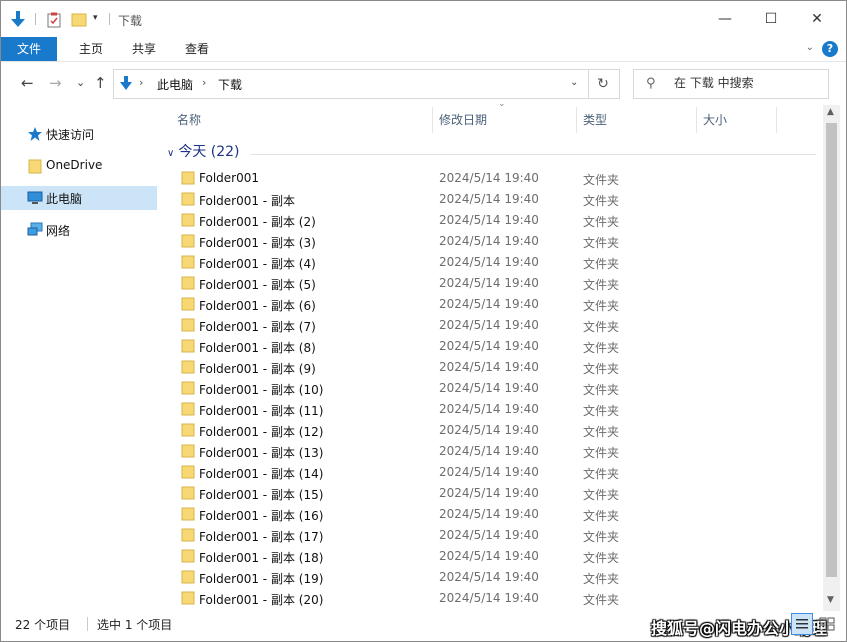 The image size is (847, 642). What do you see at coordinates (109, 19) in the screenshot?
I see `toolbar-separator` at bounding box center [109, 19].